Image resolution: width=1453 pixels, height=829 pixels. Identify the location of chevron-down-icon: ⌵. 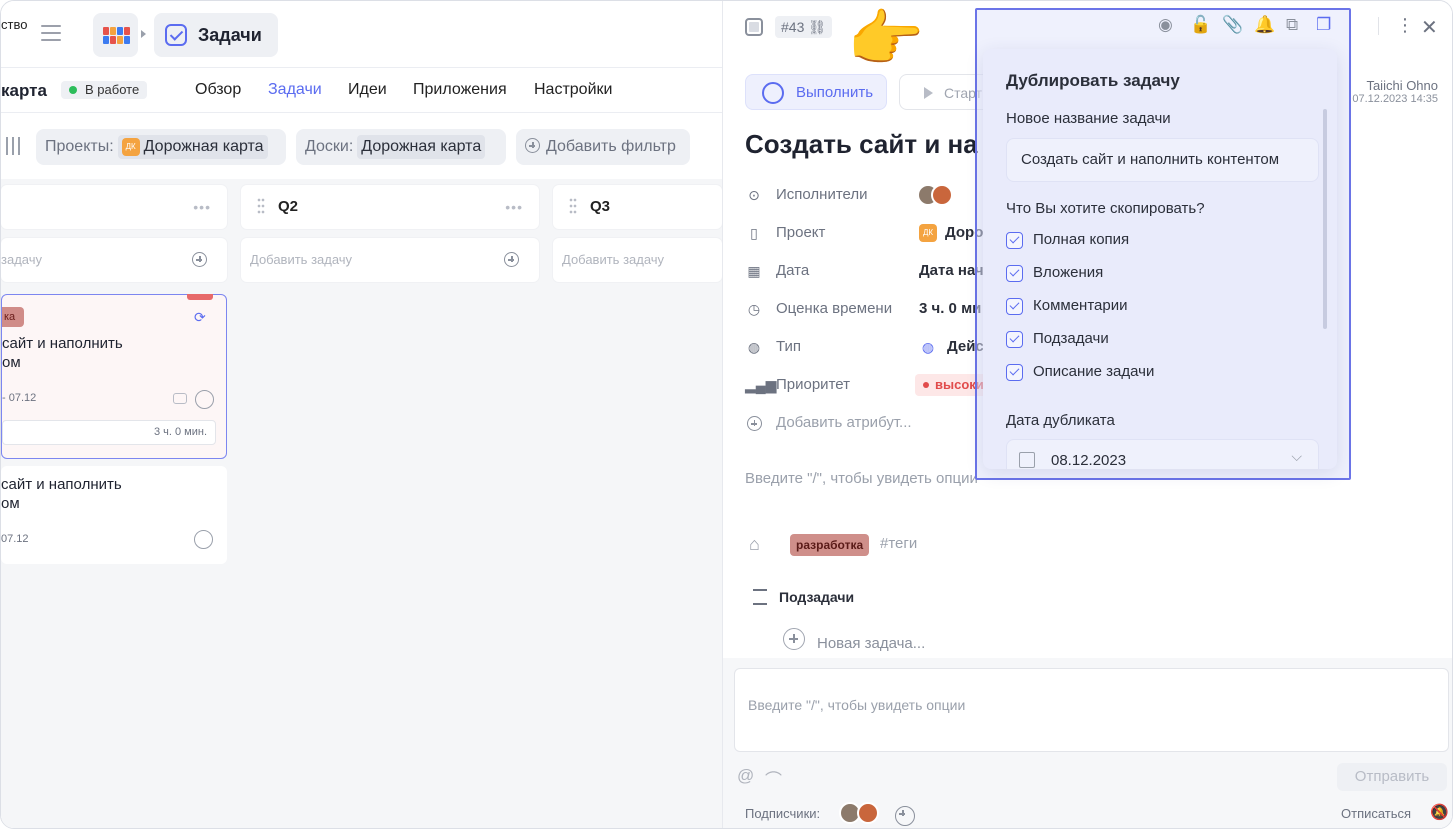
(1296, 456).